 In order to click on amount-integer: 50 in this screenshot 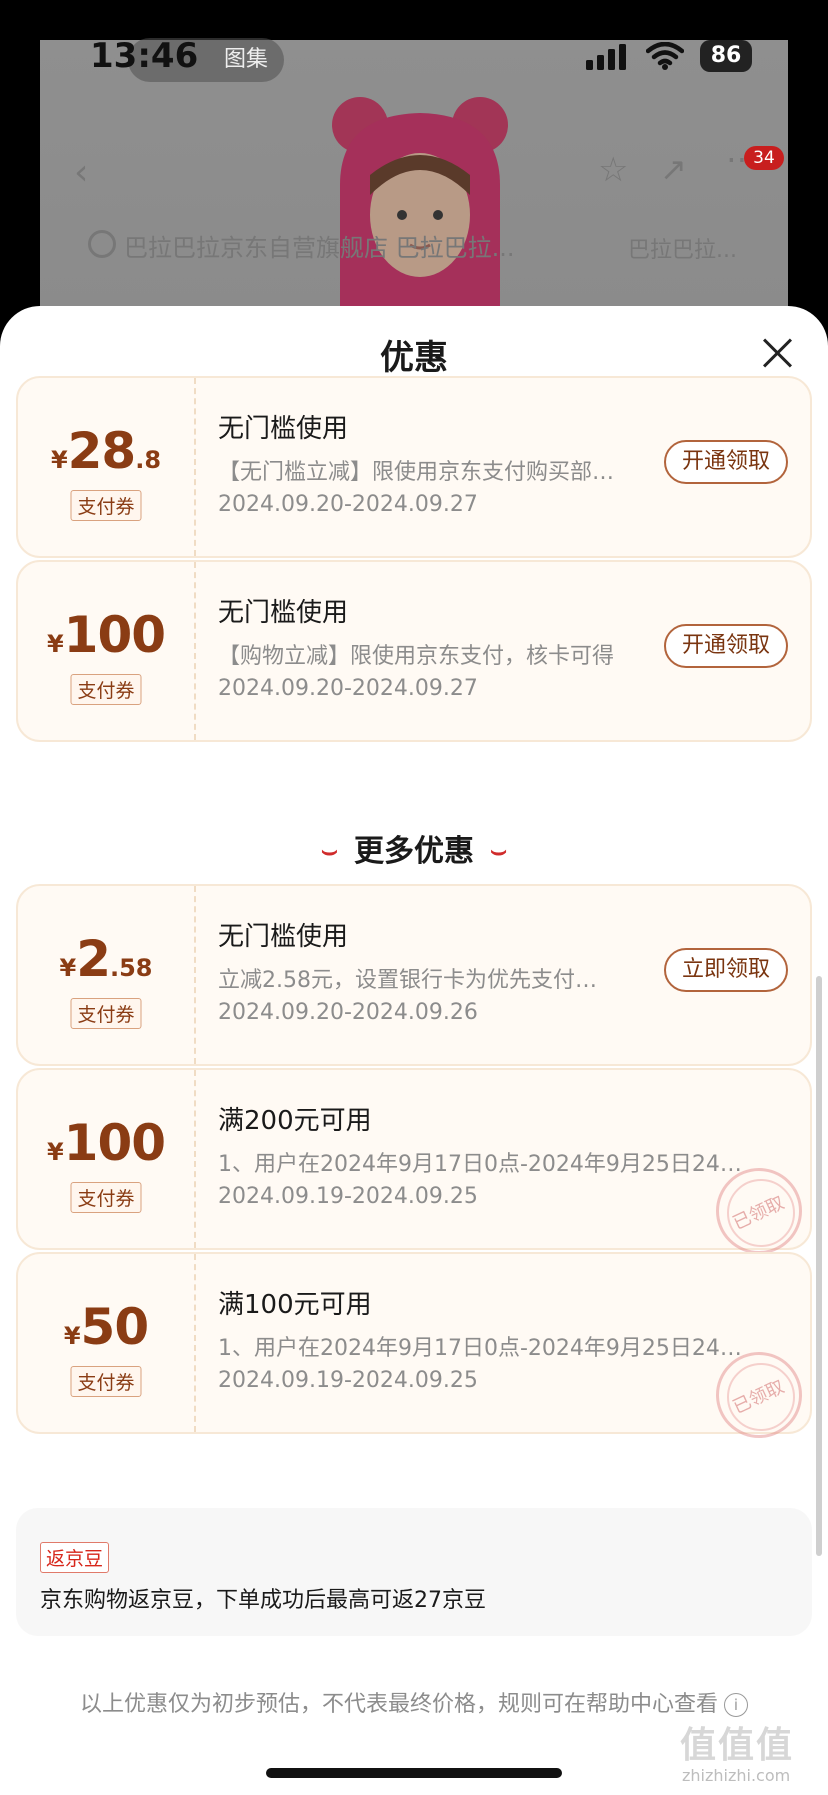, I will do `click(115, 1327)`.